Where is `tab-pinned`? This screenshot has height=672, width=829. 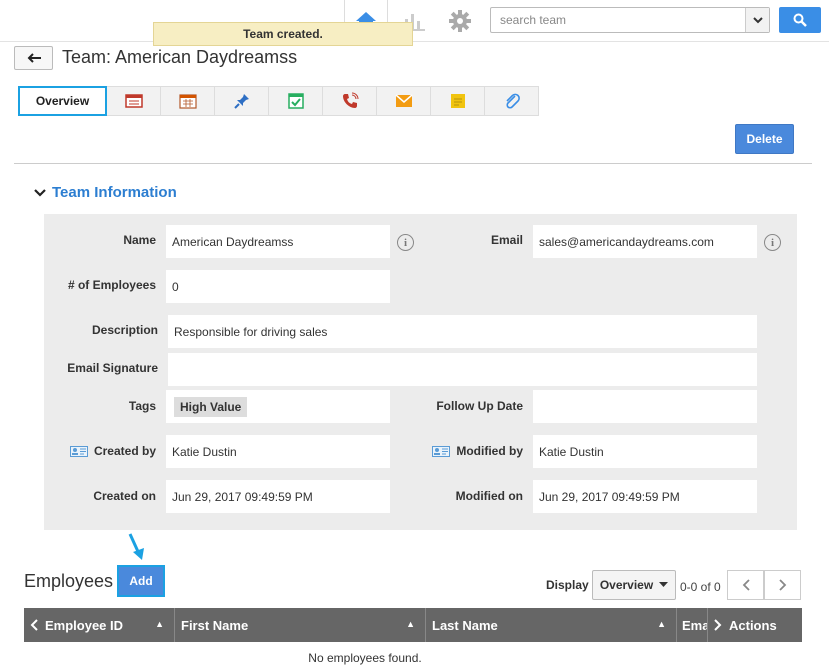 tab-pinned is located at coordinates (242, 101).